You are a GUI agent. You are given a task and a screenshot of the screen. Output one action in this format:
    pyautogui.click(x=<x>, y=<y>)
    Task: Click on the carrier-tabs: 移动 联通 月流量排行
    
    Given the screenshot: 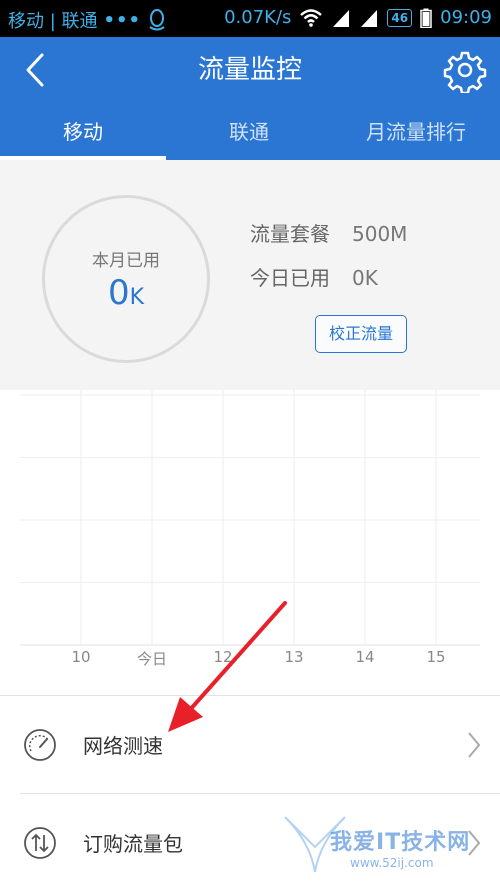 What is the action you would take?
    pyautogui.click(x=250, y=132)
    